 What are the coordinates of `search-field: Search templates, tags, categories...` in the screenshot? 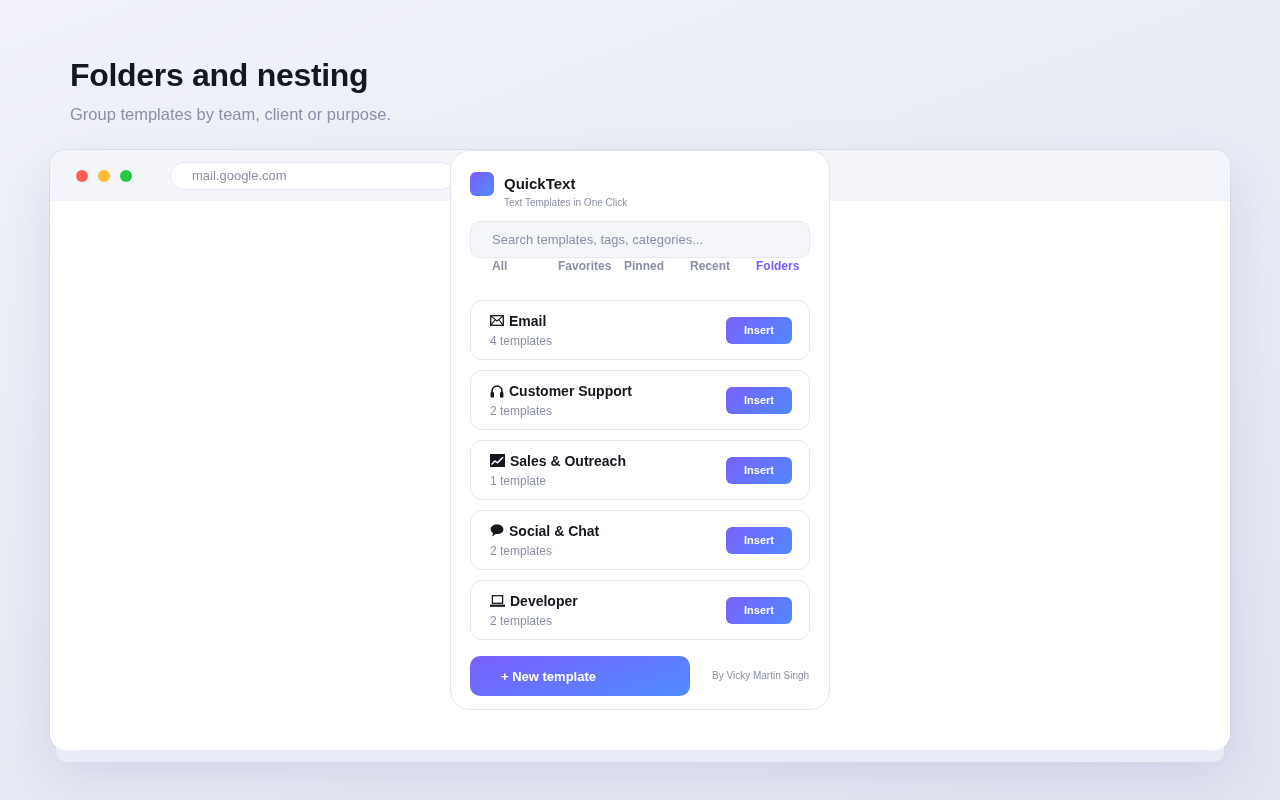 It's located at (640, 239).